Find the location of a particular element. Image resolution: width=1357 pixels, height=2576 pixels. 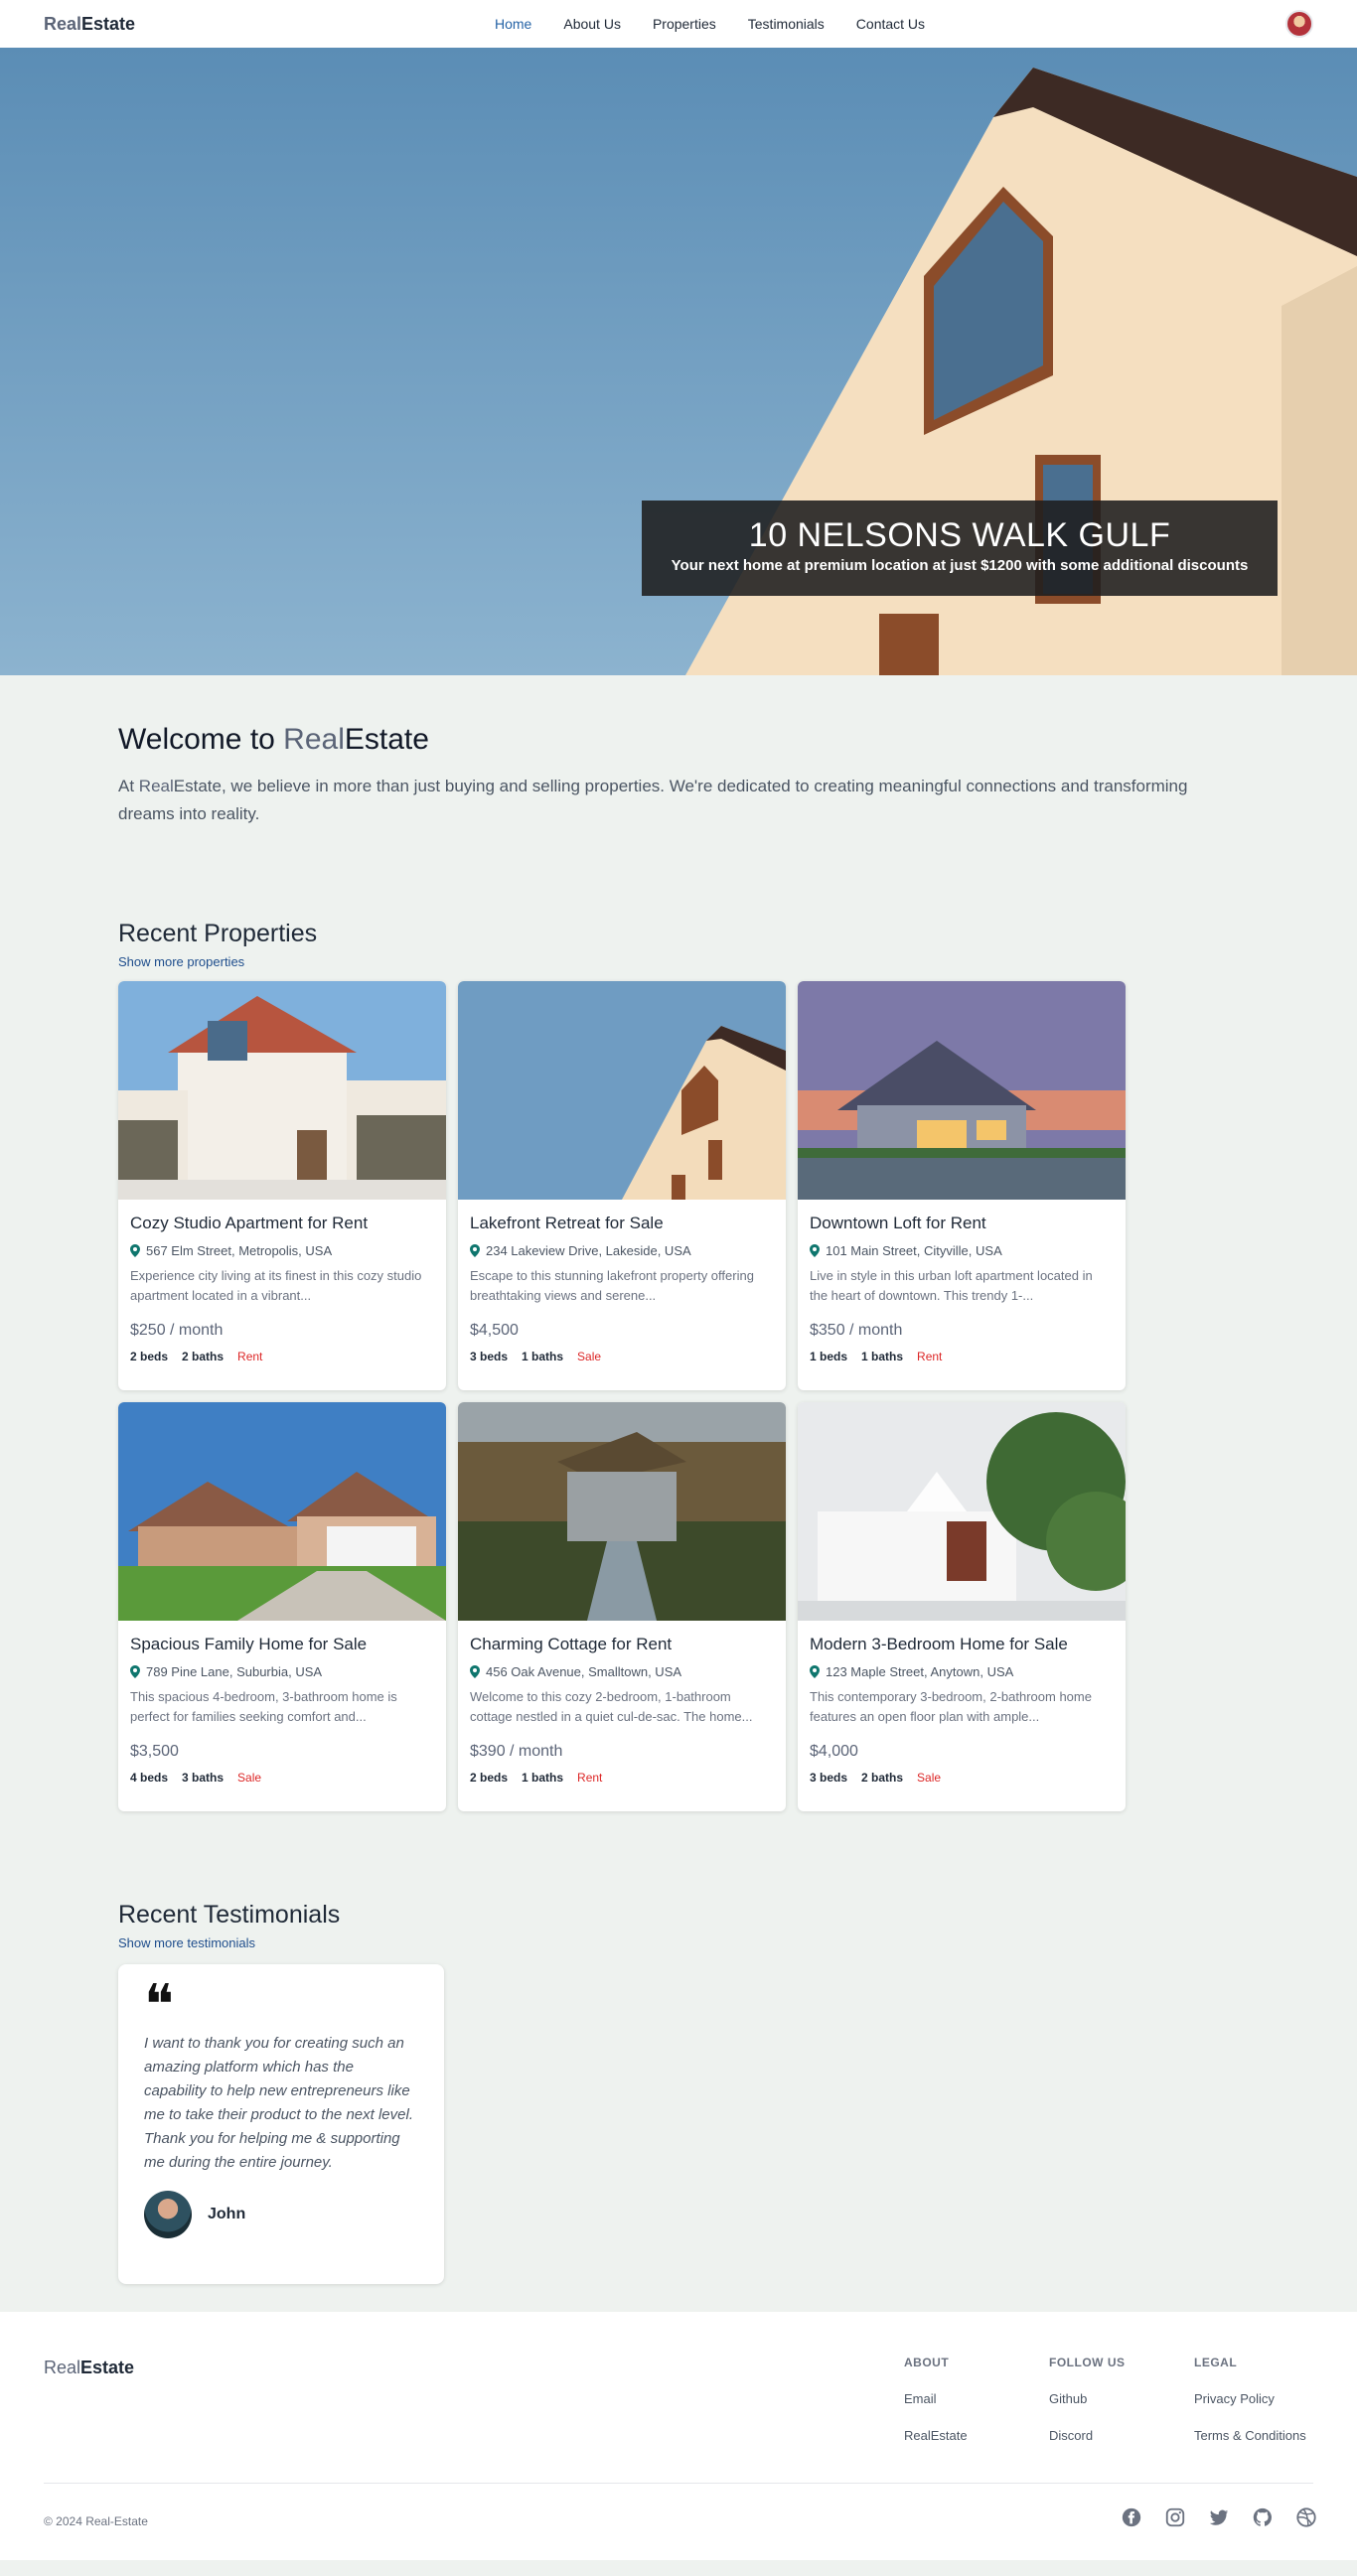

instagram-icon is located at coordinates (1175, 2517).